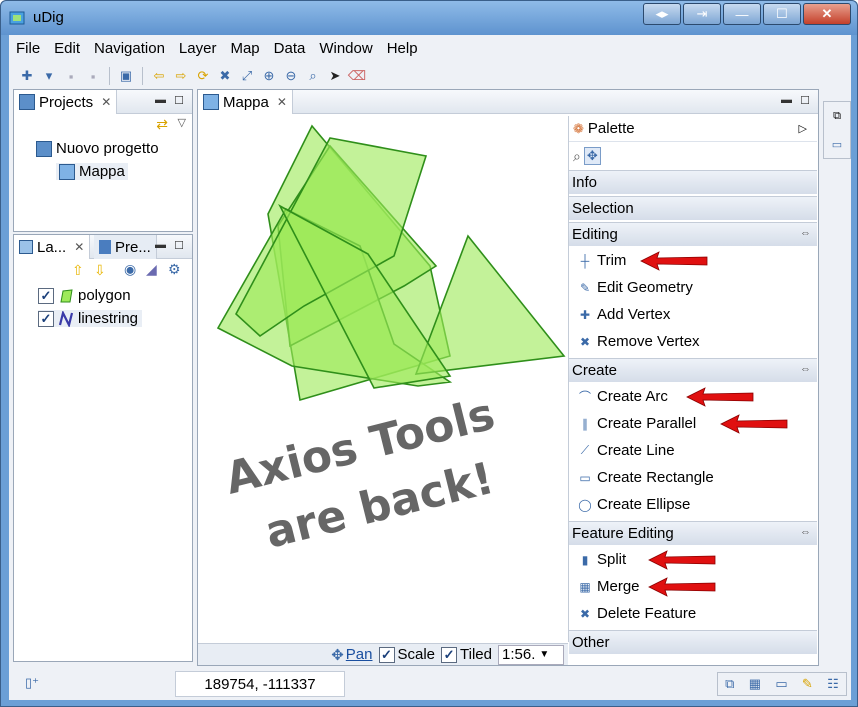 Image resolution: width=858 pixels, height=707 pixels. What do you see at coordinates (466, 654) in the screenshot?
I see `tiled-toggle: ✓ Tiled` at bounding box center [466, 654].